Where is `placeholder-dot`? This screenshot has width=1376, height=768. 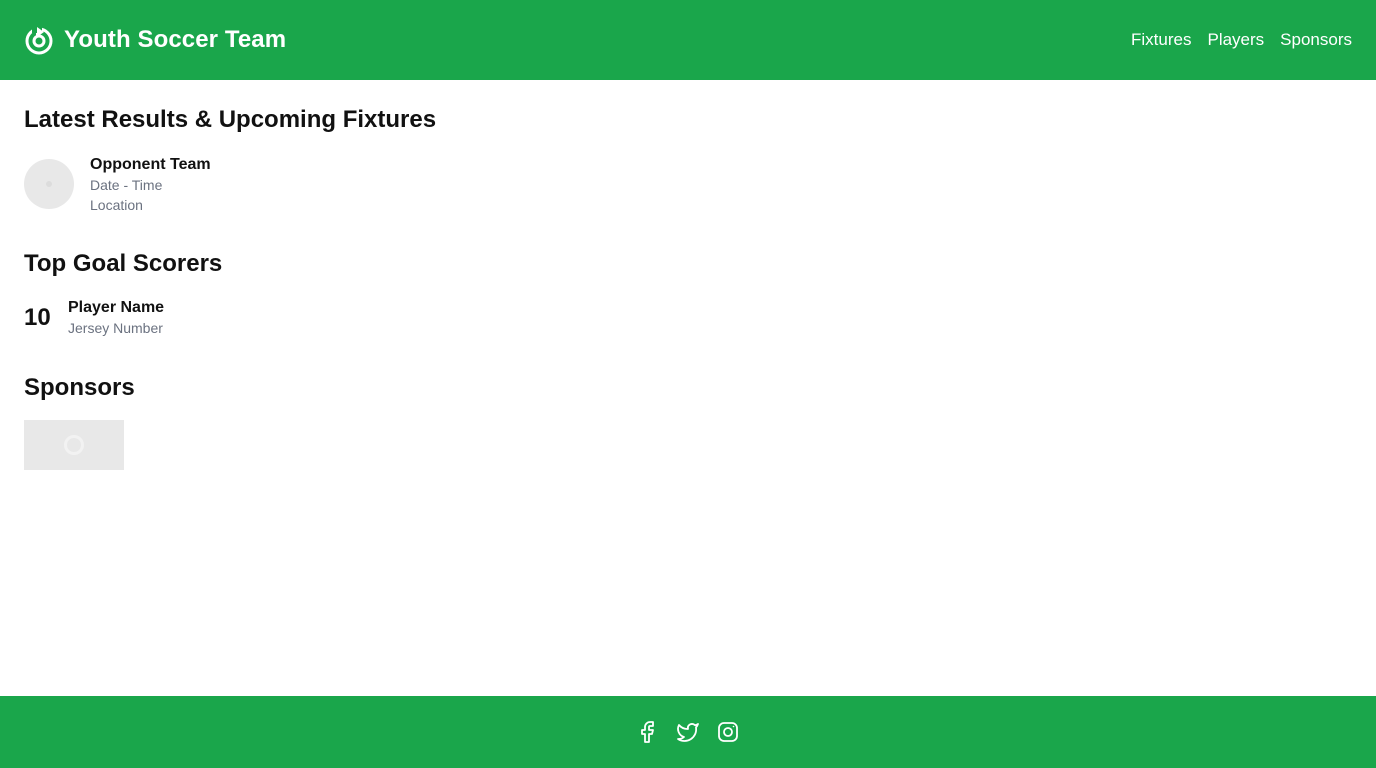
placeholder-dot is located at coordinates (49, 184).